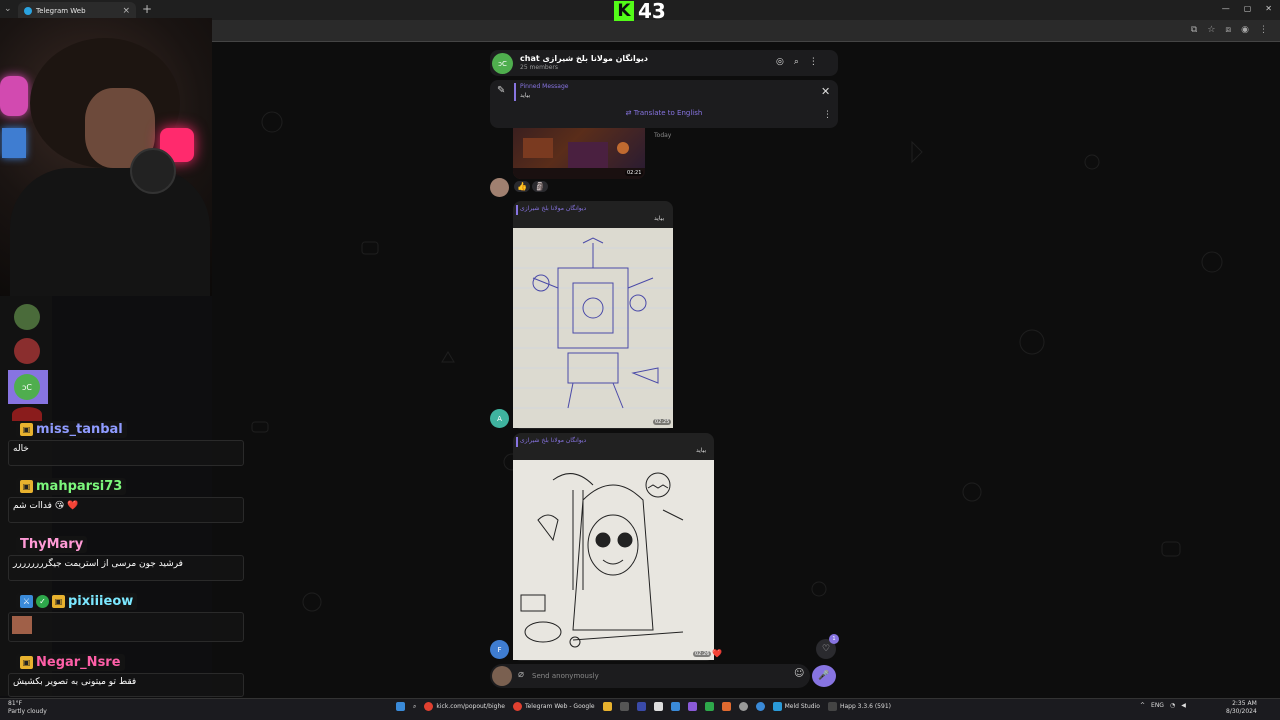 The image size is (1280, 720). Describe the element at coordinates (27, 711) in the screenshot. I see `weather-desc: Partly cloudy` at that location.